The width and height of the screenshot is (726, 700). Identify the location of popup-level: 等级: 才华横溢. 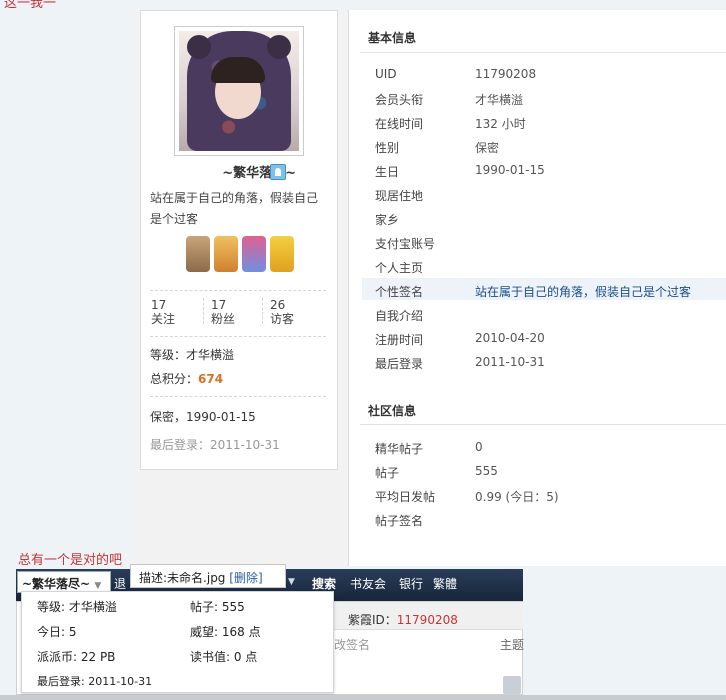
(77, 607).